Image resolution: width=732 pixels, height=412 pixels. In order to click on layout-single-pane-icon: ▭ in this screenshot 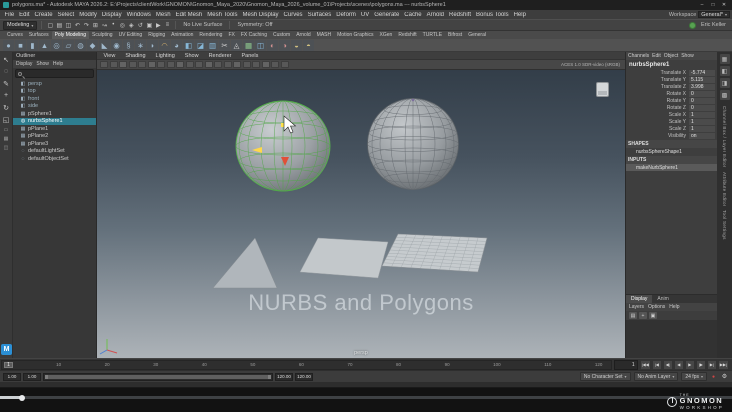, I will do `click(6, 130)`.